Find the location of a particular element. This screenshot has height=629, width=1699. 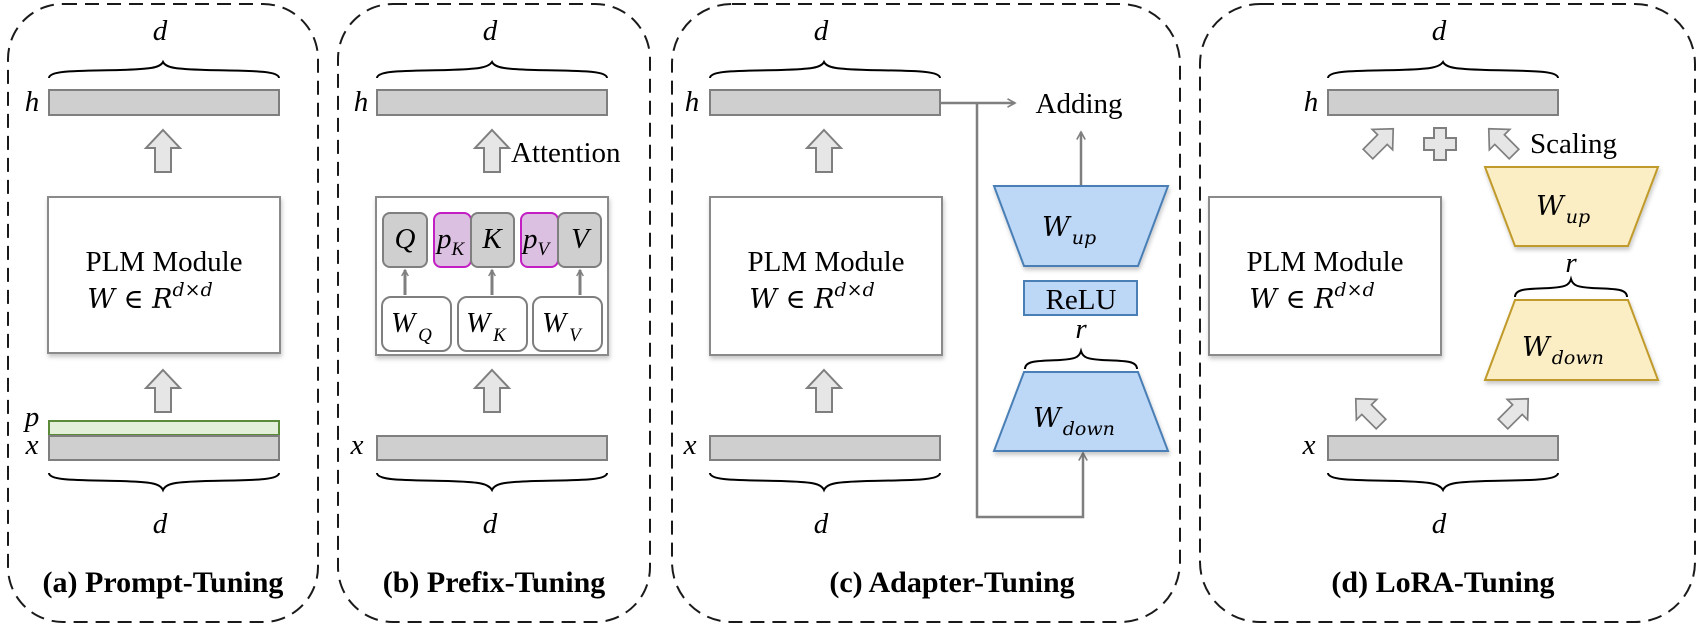

adapter-up-projection is located at coordinates (1081, 226).